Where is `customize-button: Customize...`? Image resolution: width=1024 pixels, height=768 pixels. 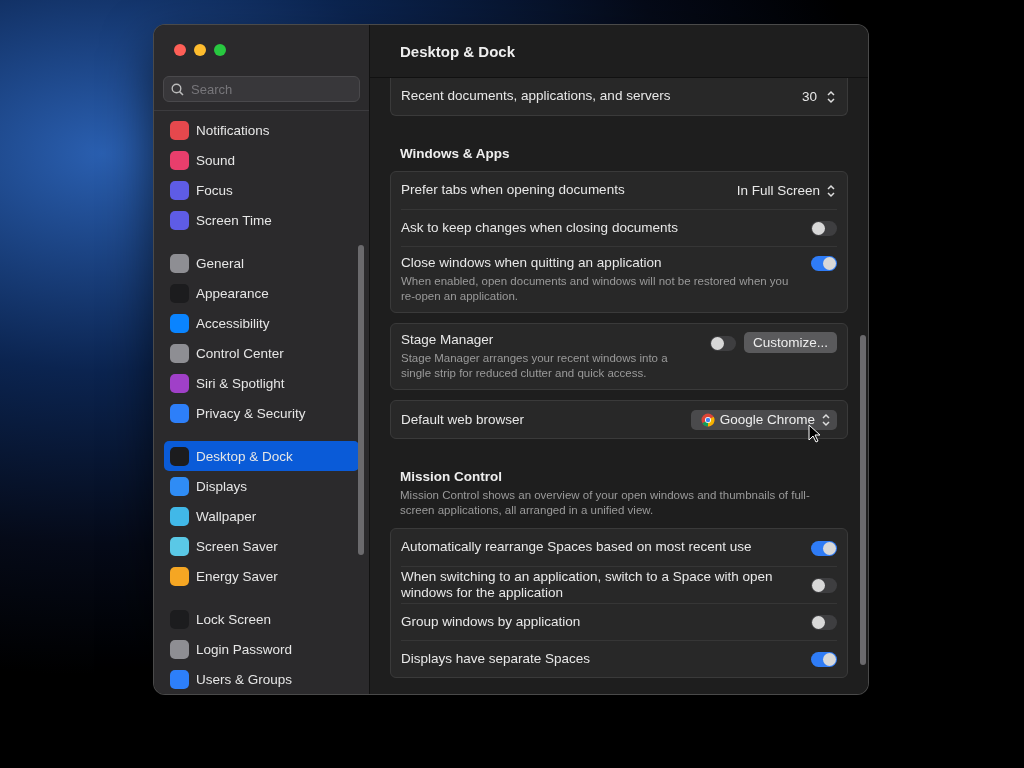 customize-button: Customize... is located at coordinates (790, 343).